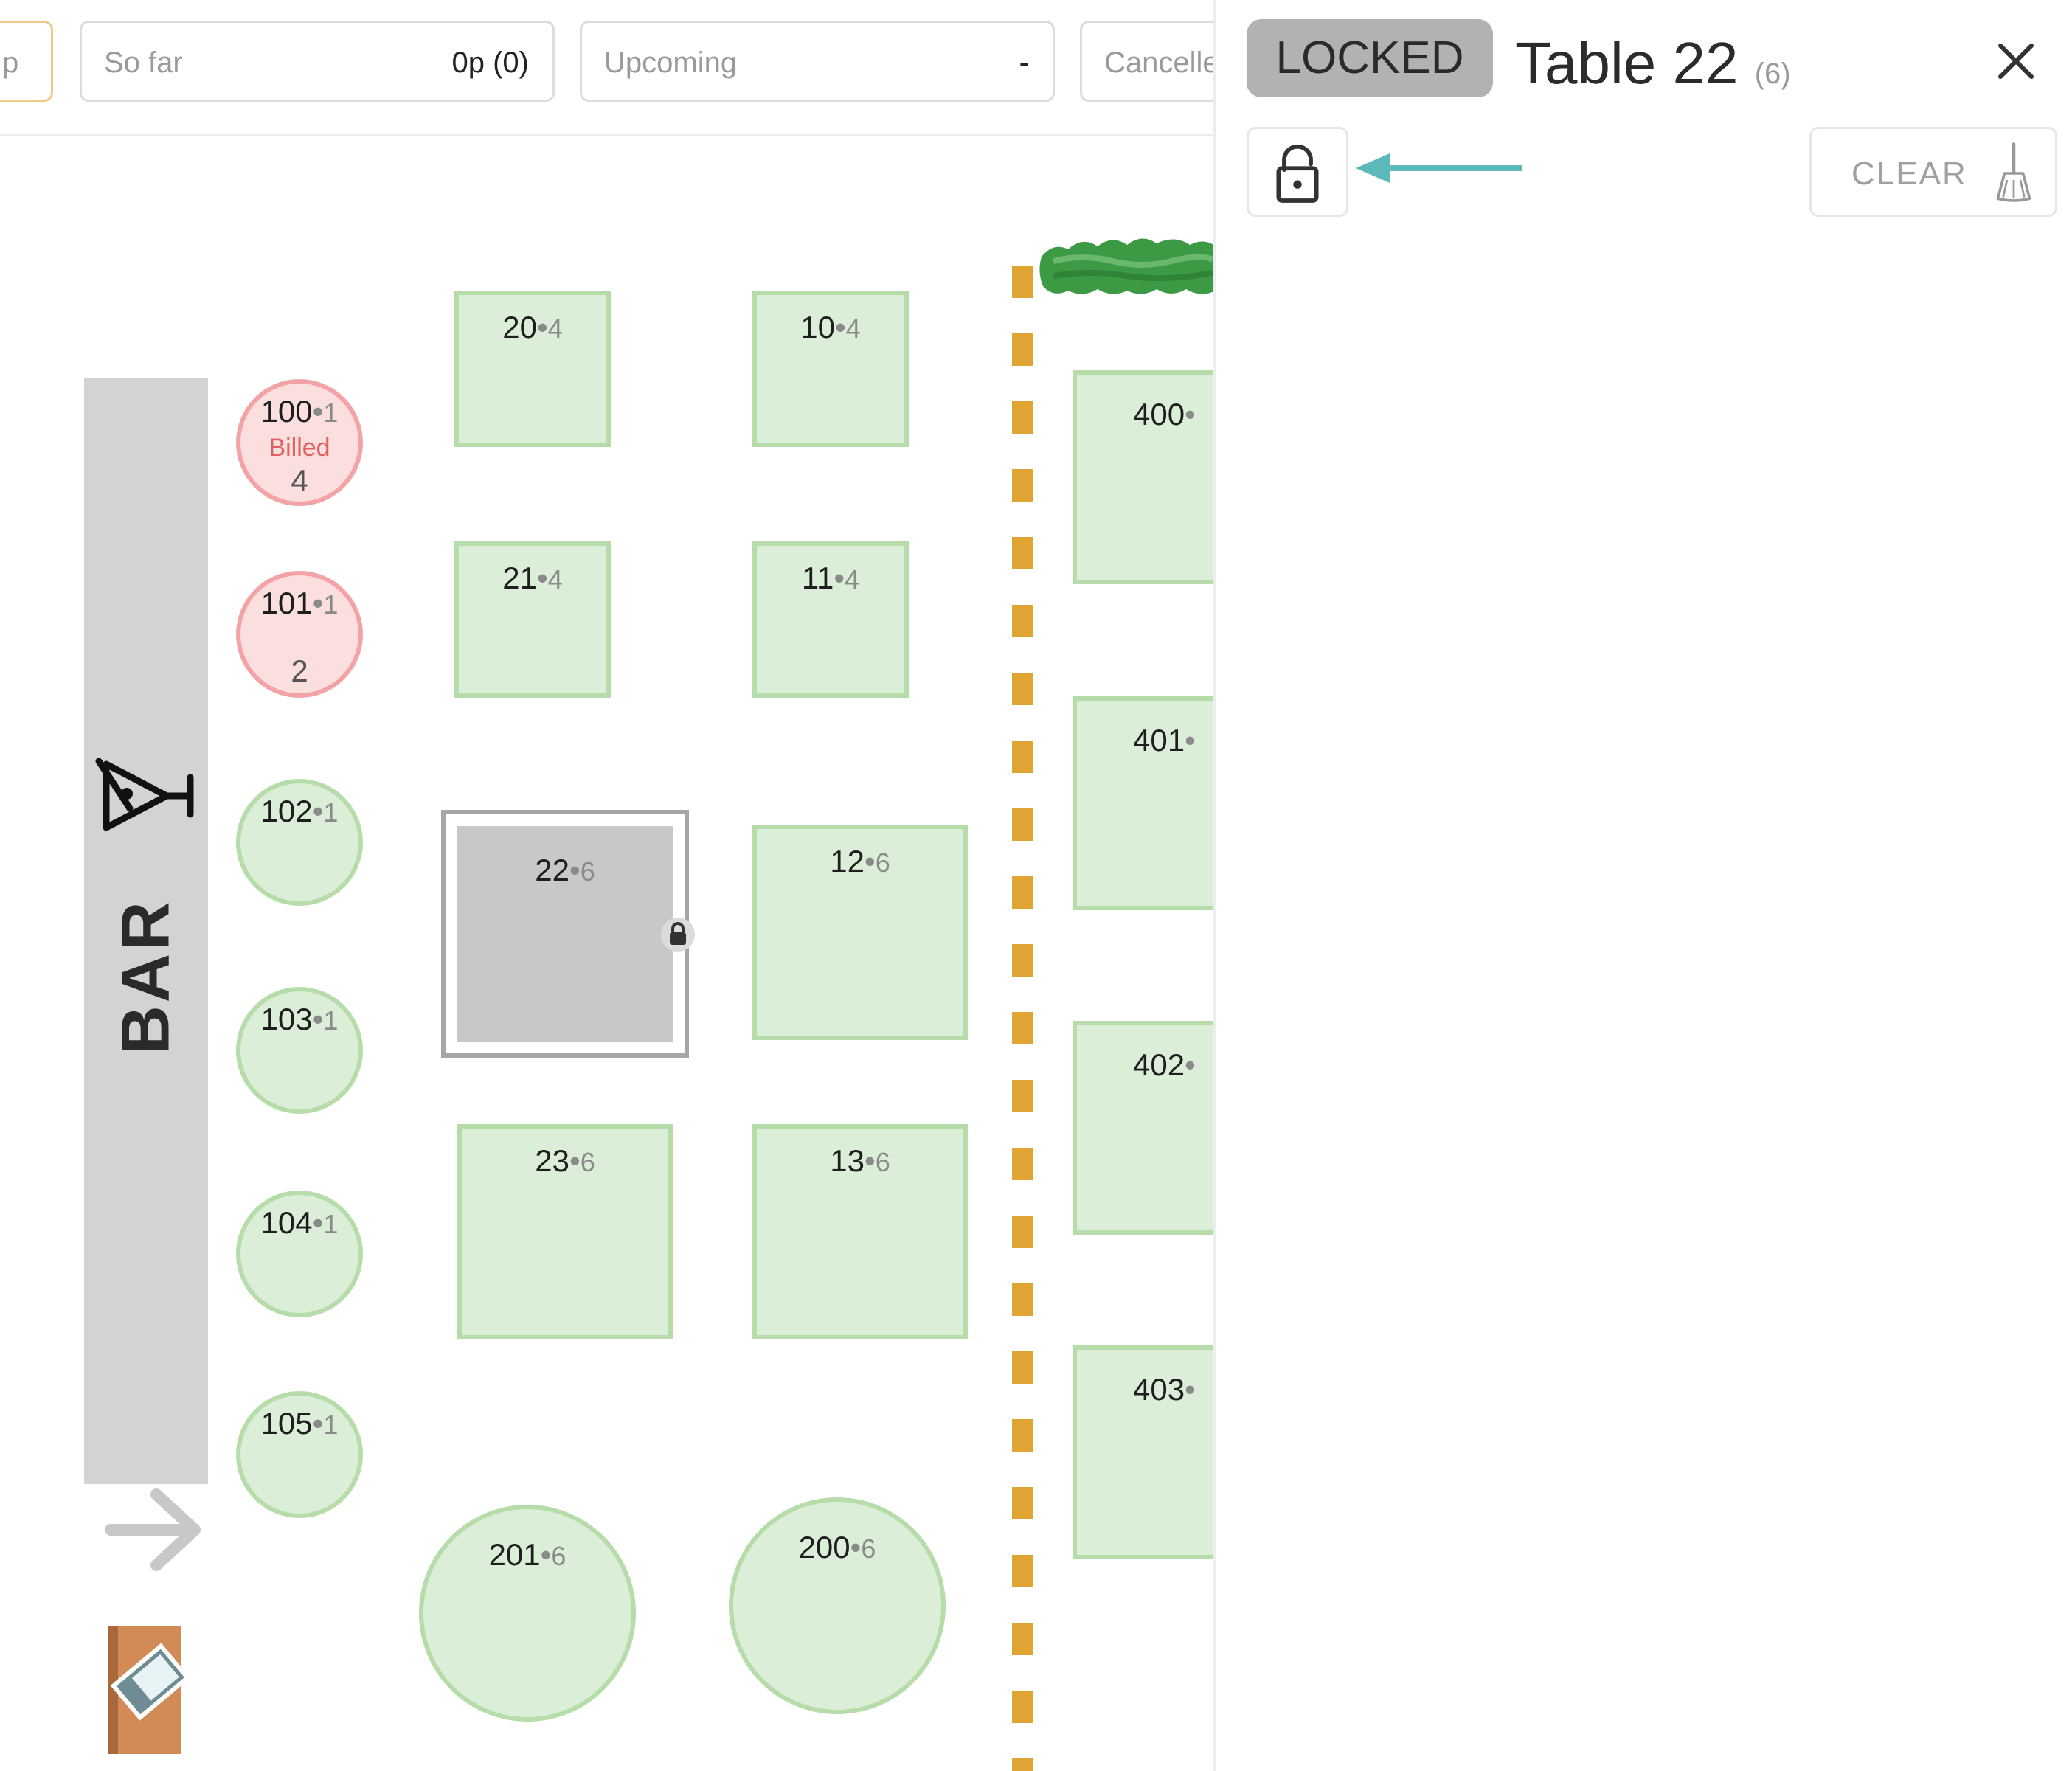  Describe the element at coordinates (1159, 740) in the screenshot. I see `table-number: 401` at that location.